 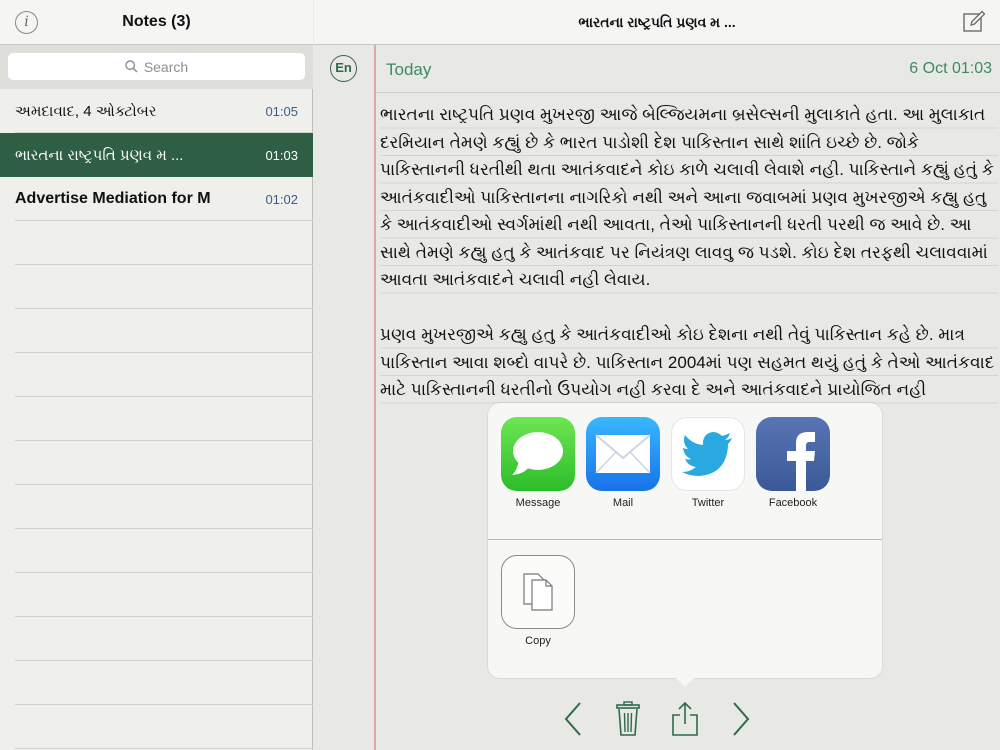 I want to click on search-bar: Search, so click(x=156, y=67).